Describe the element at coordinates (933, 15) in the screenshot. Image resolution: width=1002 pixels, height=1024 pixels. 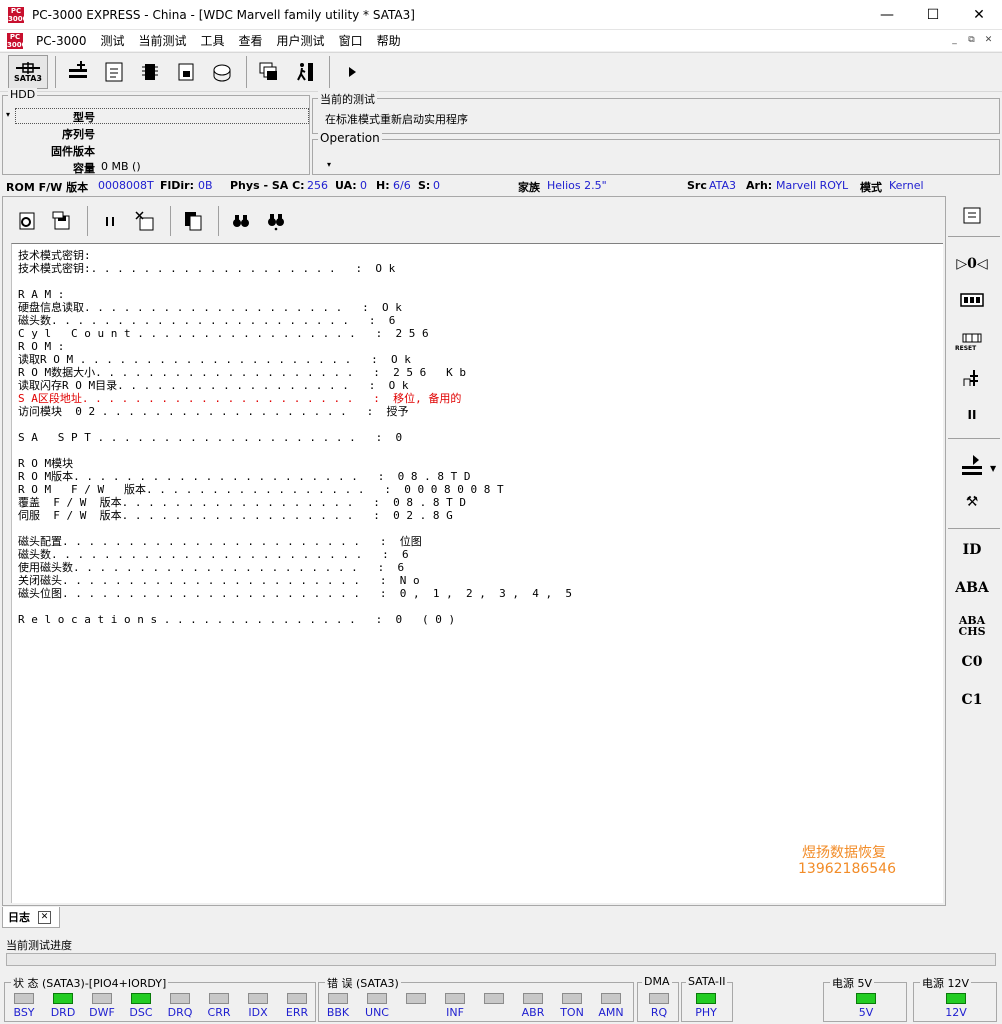
I see `maximize-button: ☐` at that location.